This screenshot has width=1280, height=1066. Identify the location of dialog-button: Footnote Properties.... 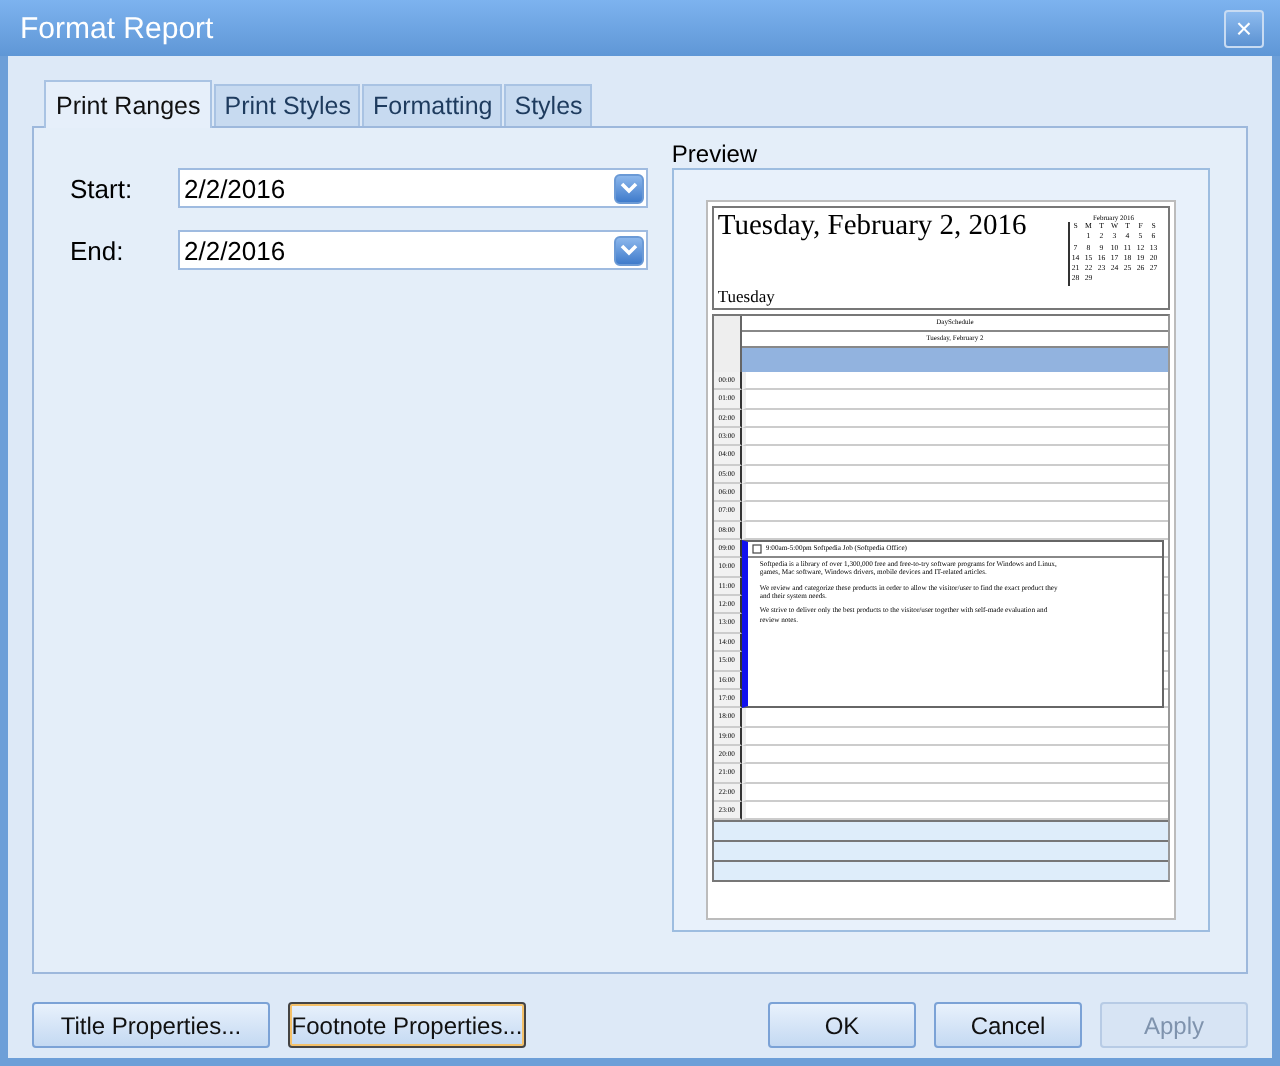
(407, 1025).